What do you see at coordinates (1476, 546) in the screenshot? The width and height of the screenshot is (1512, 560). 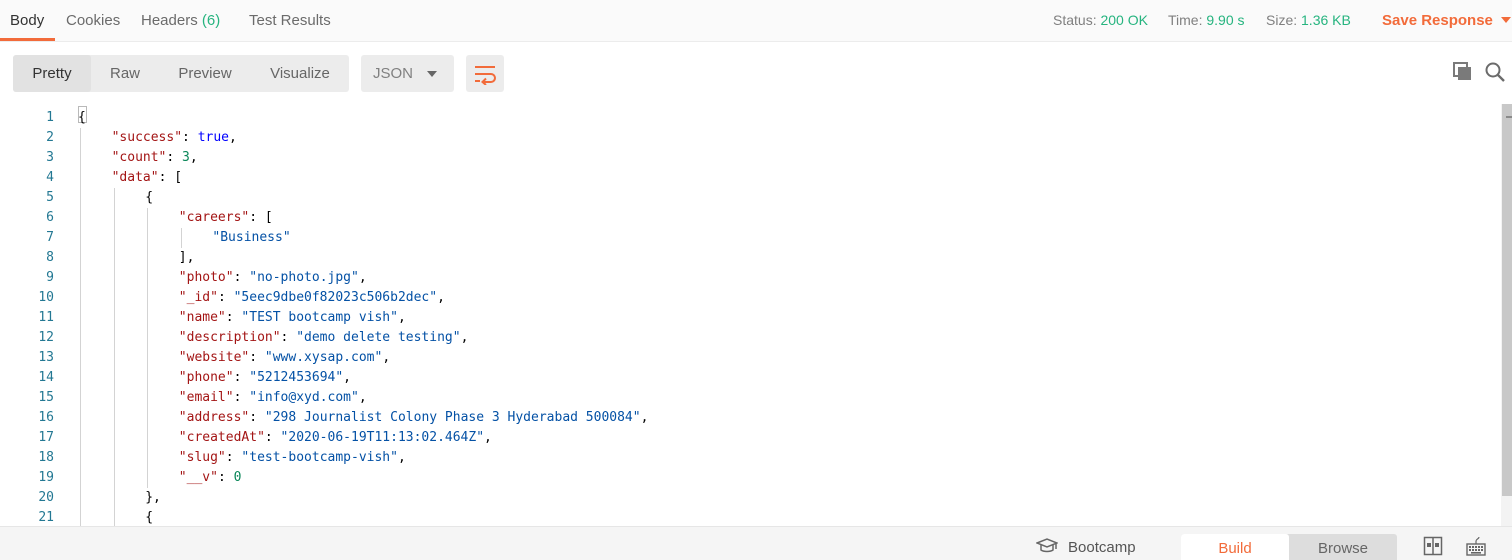 I see `keyboard-shortcuts-button` at bounding box center [1476, 546].